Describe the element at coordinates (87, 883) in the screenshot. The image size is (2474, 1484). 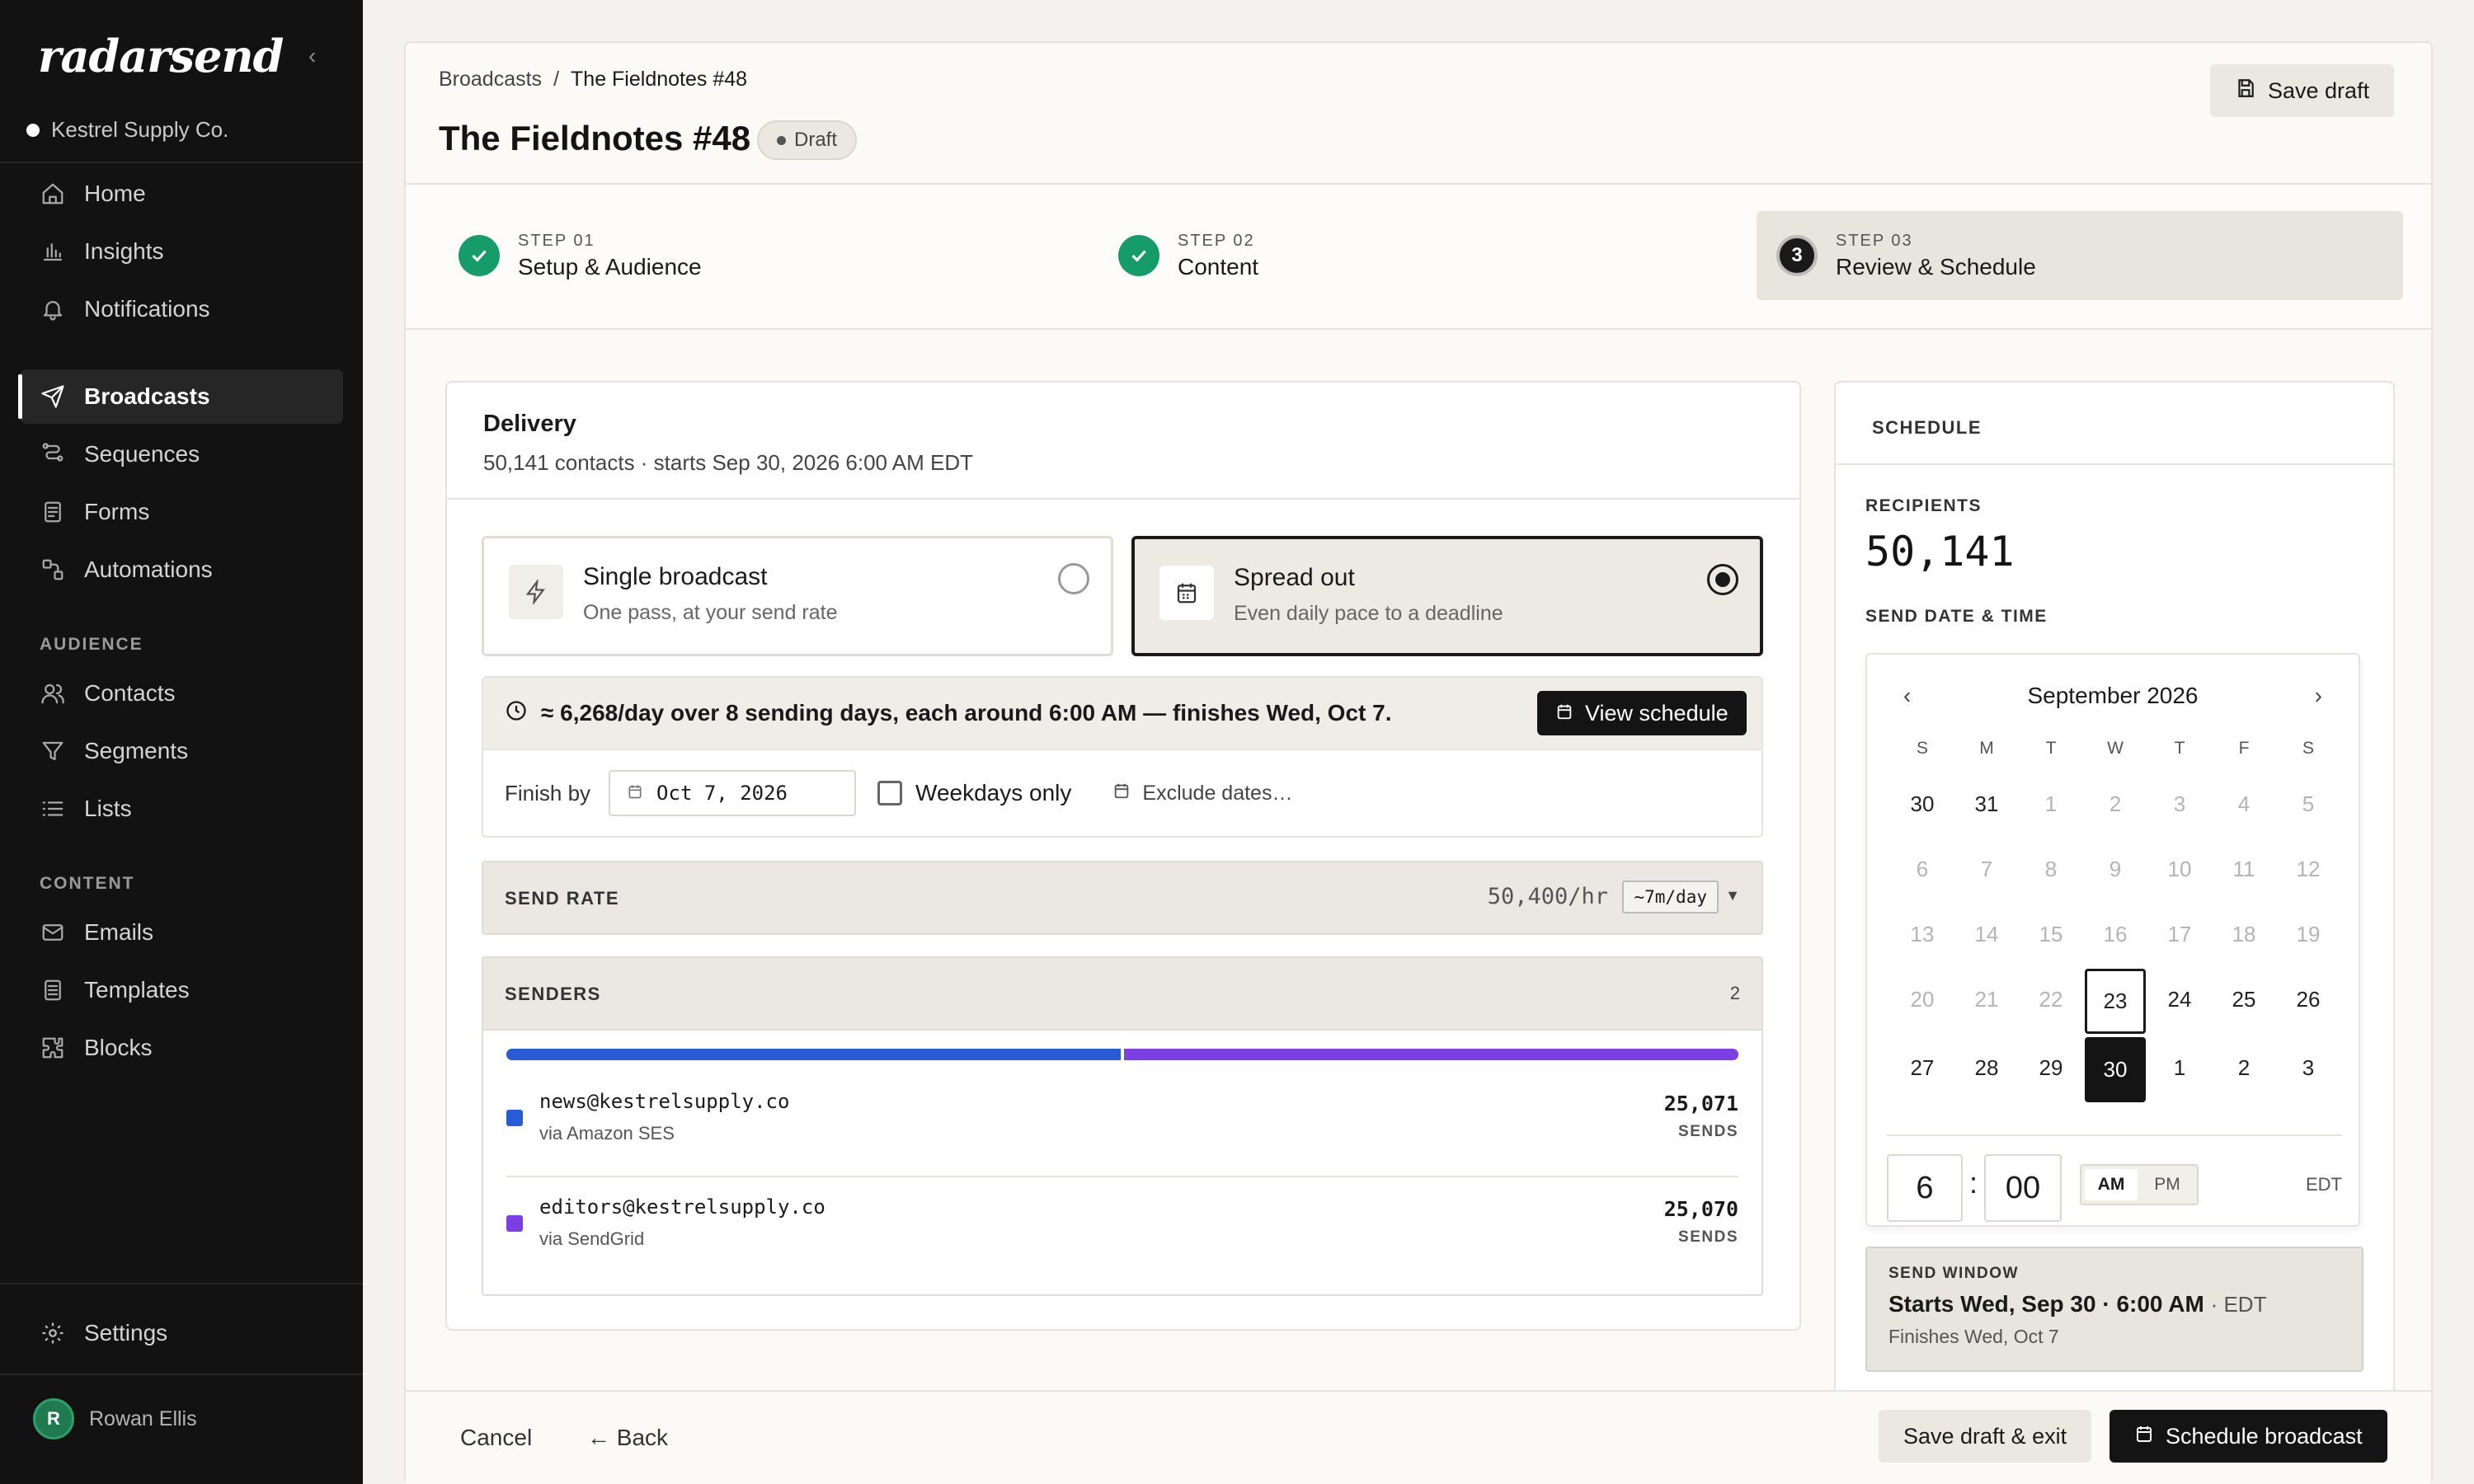
I see `content-section-label: CONTENT` at that location.